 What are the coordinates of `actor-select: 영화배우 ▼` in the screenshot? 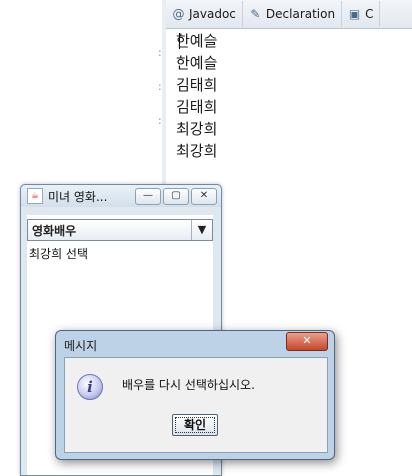 It's located at (120, 230).